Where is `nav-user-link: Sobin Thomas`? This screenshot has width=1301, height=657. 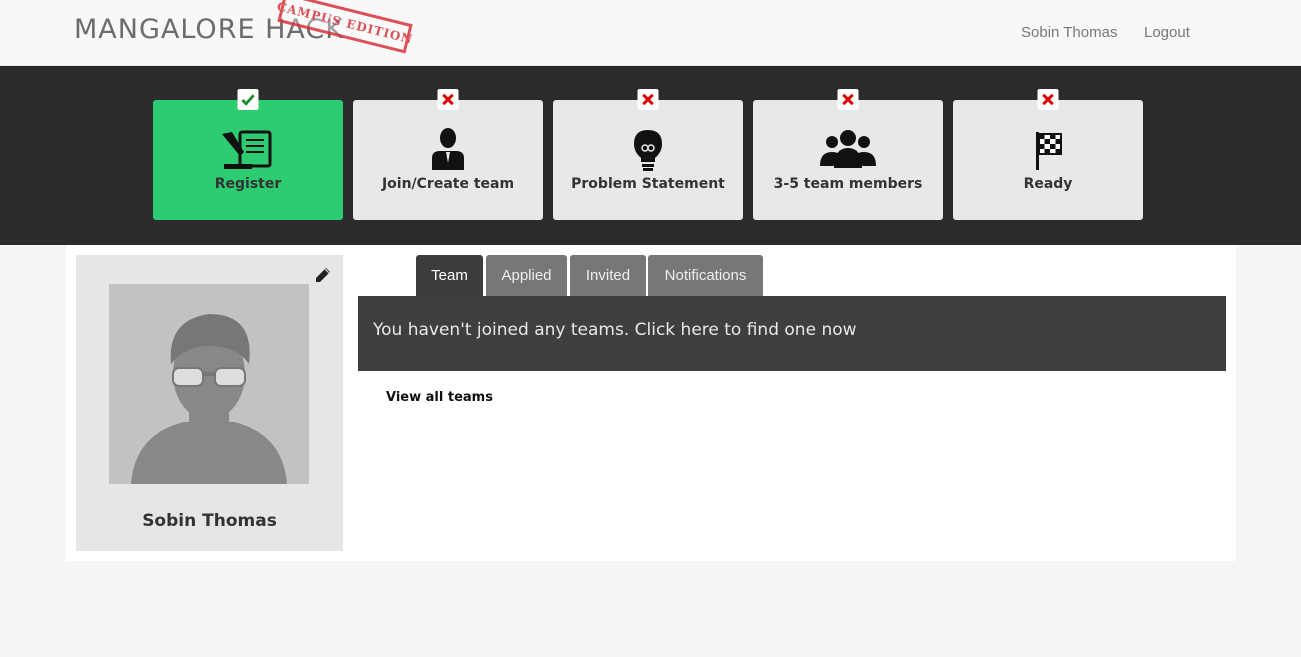 nav-user-link: Sobin Thomas is located at coordinates (1069, 32).